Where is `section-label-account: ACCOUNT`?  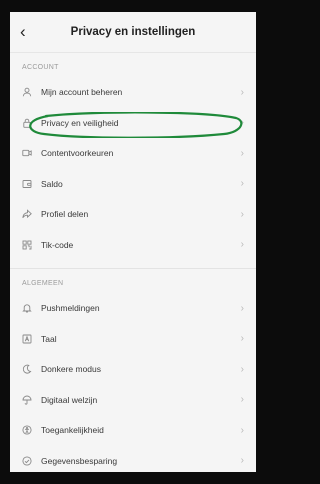
section-label-account: ACCOUNT is located at coordinates (40, 67).